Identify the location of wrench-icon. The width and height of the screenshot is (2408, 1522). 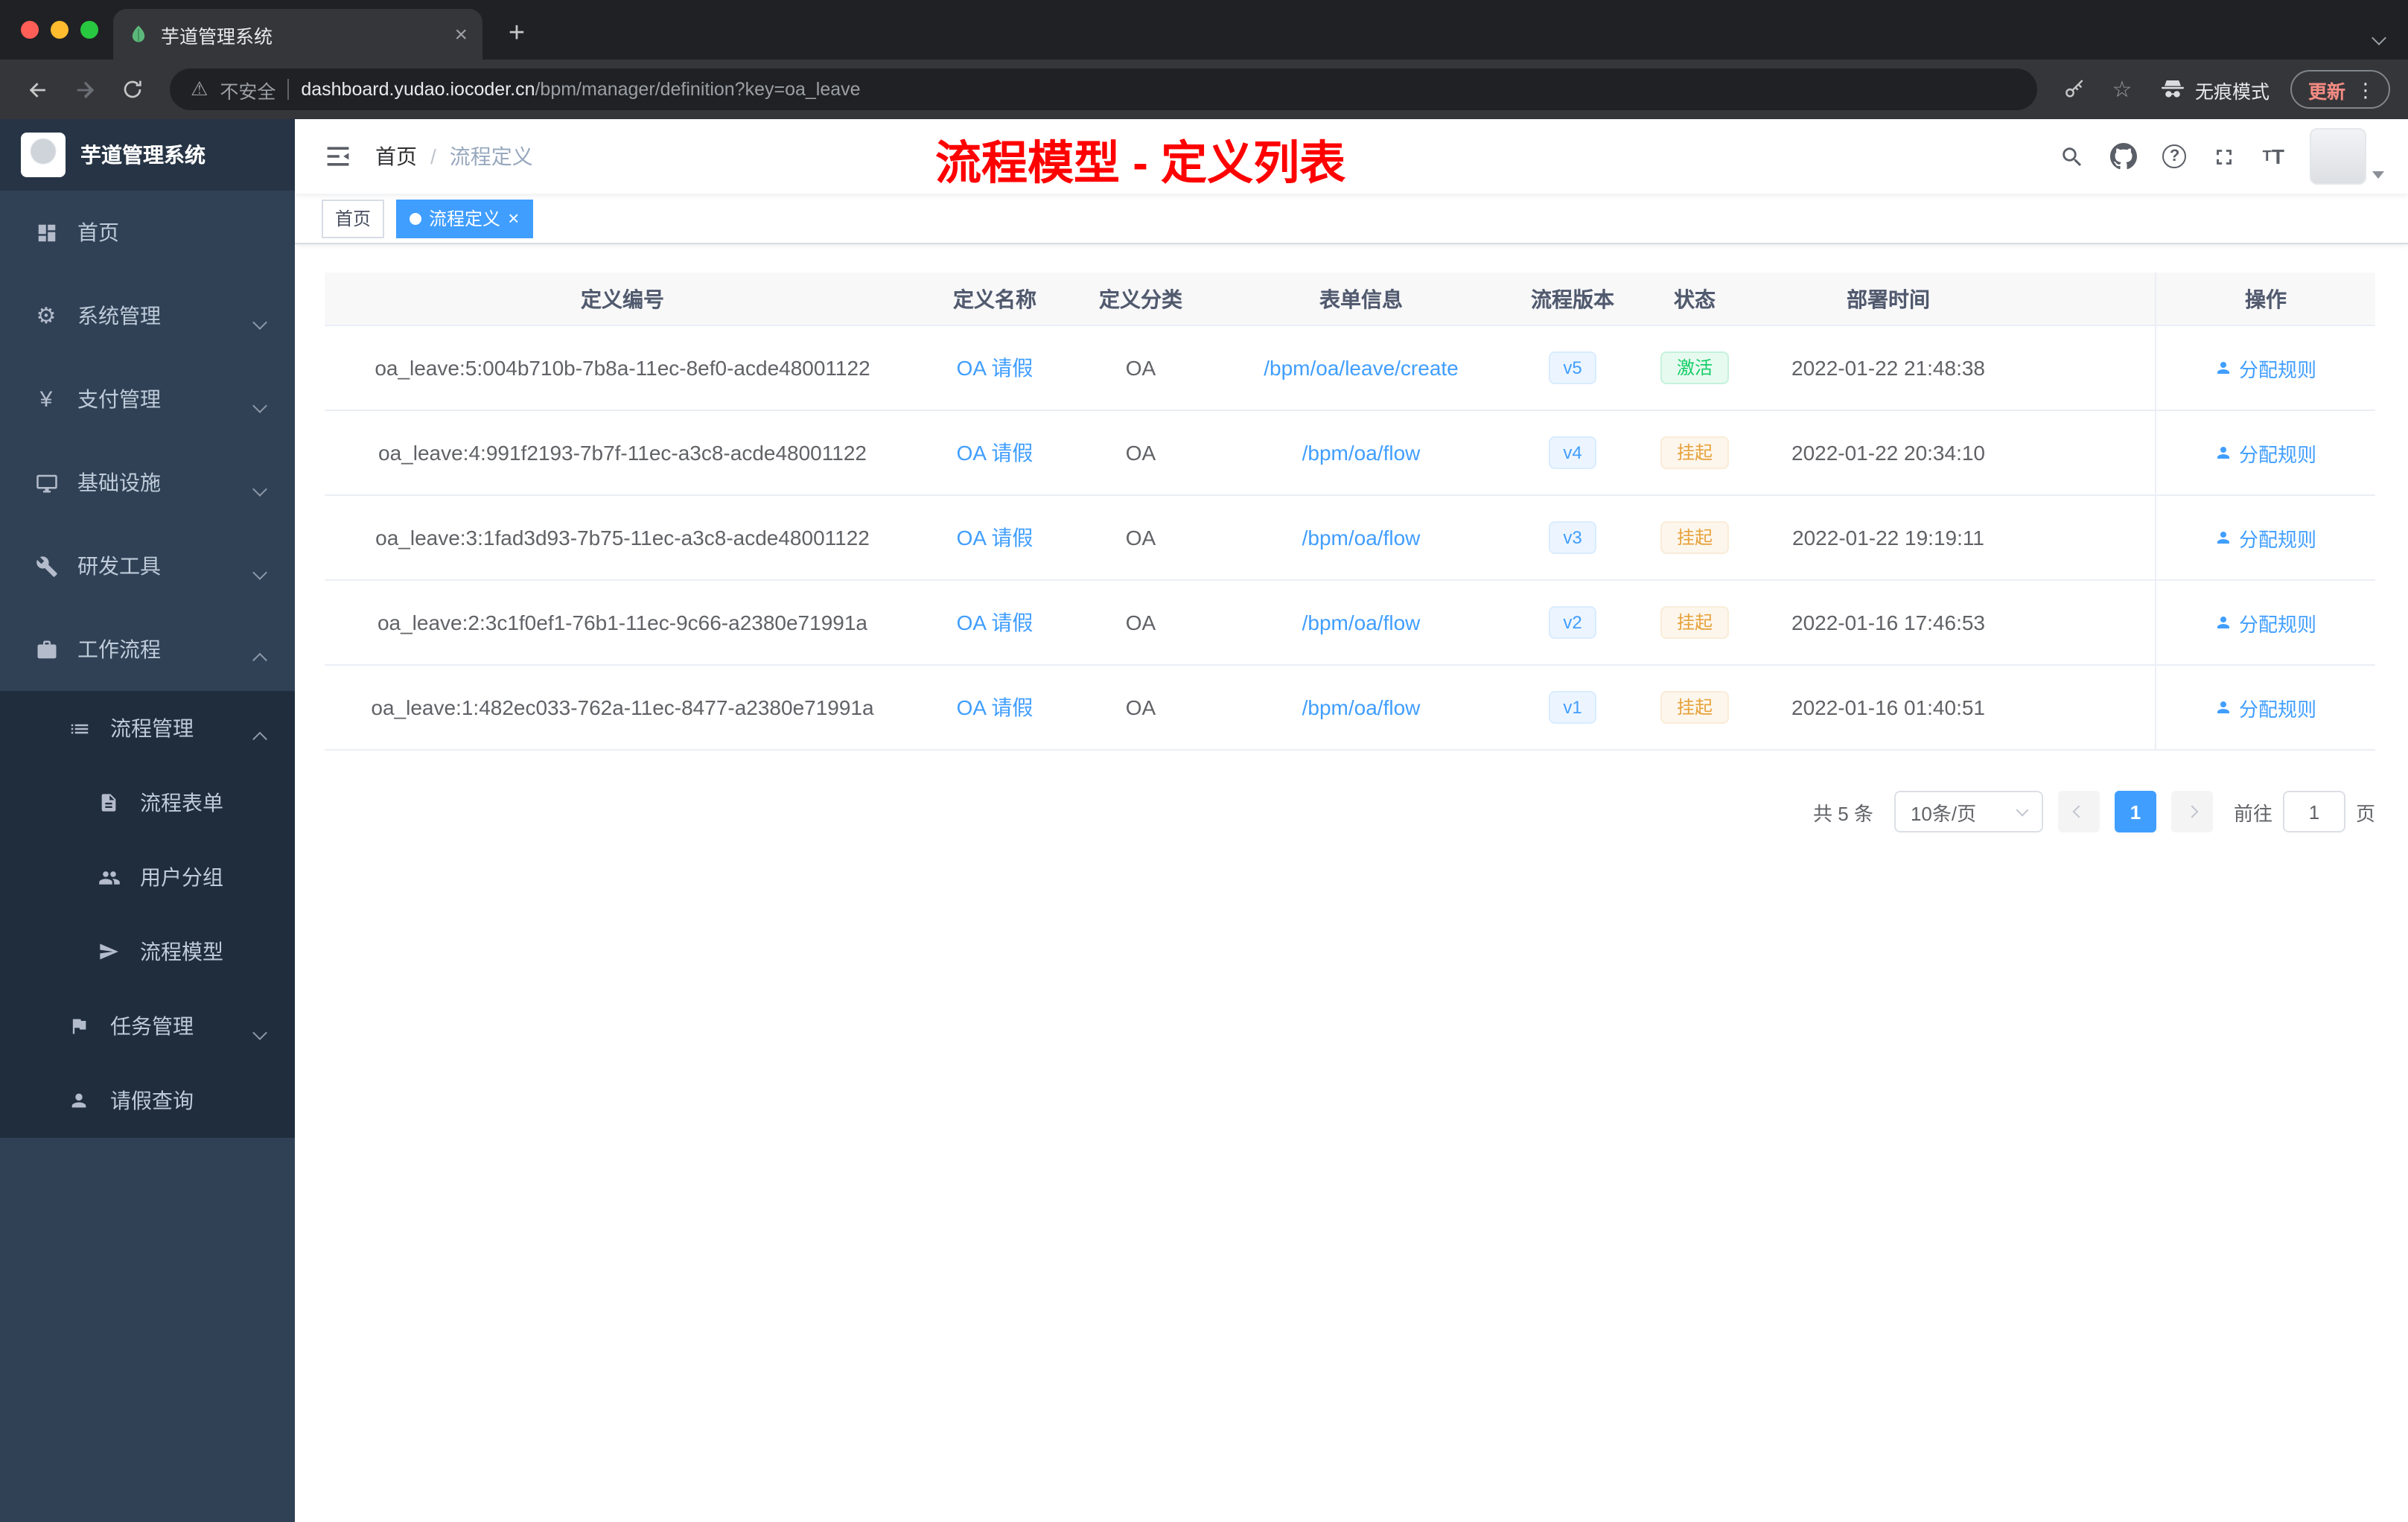
(46, 566).